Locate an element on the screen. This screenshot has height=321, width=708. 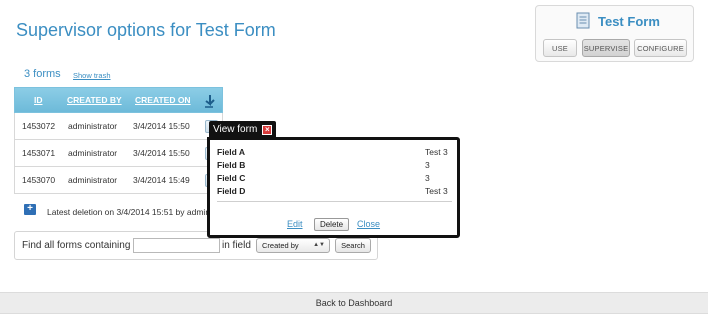
row-id: 1453072 is located at coordinates (39, 126).